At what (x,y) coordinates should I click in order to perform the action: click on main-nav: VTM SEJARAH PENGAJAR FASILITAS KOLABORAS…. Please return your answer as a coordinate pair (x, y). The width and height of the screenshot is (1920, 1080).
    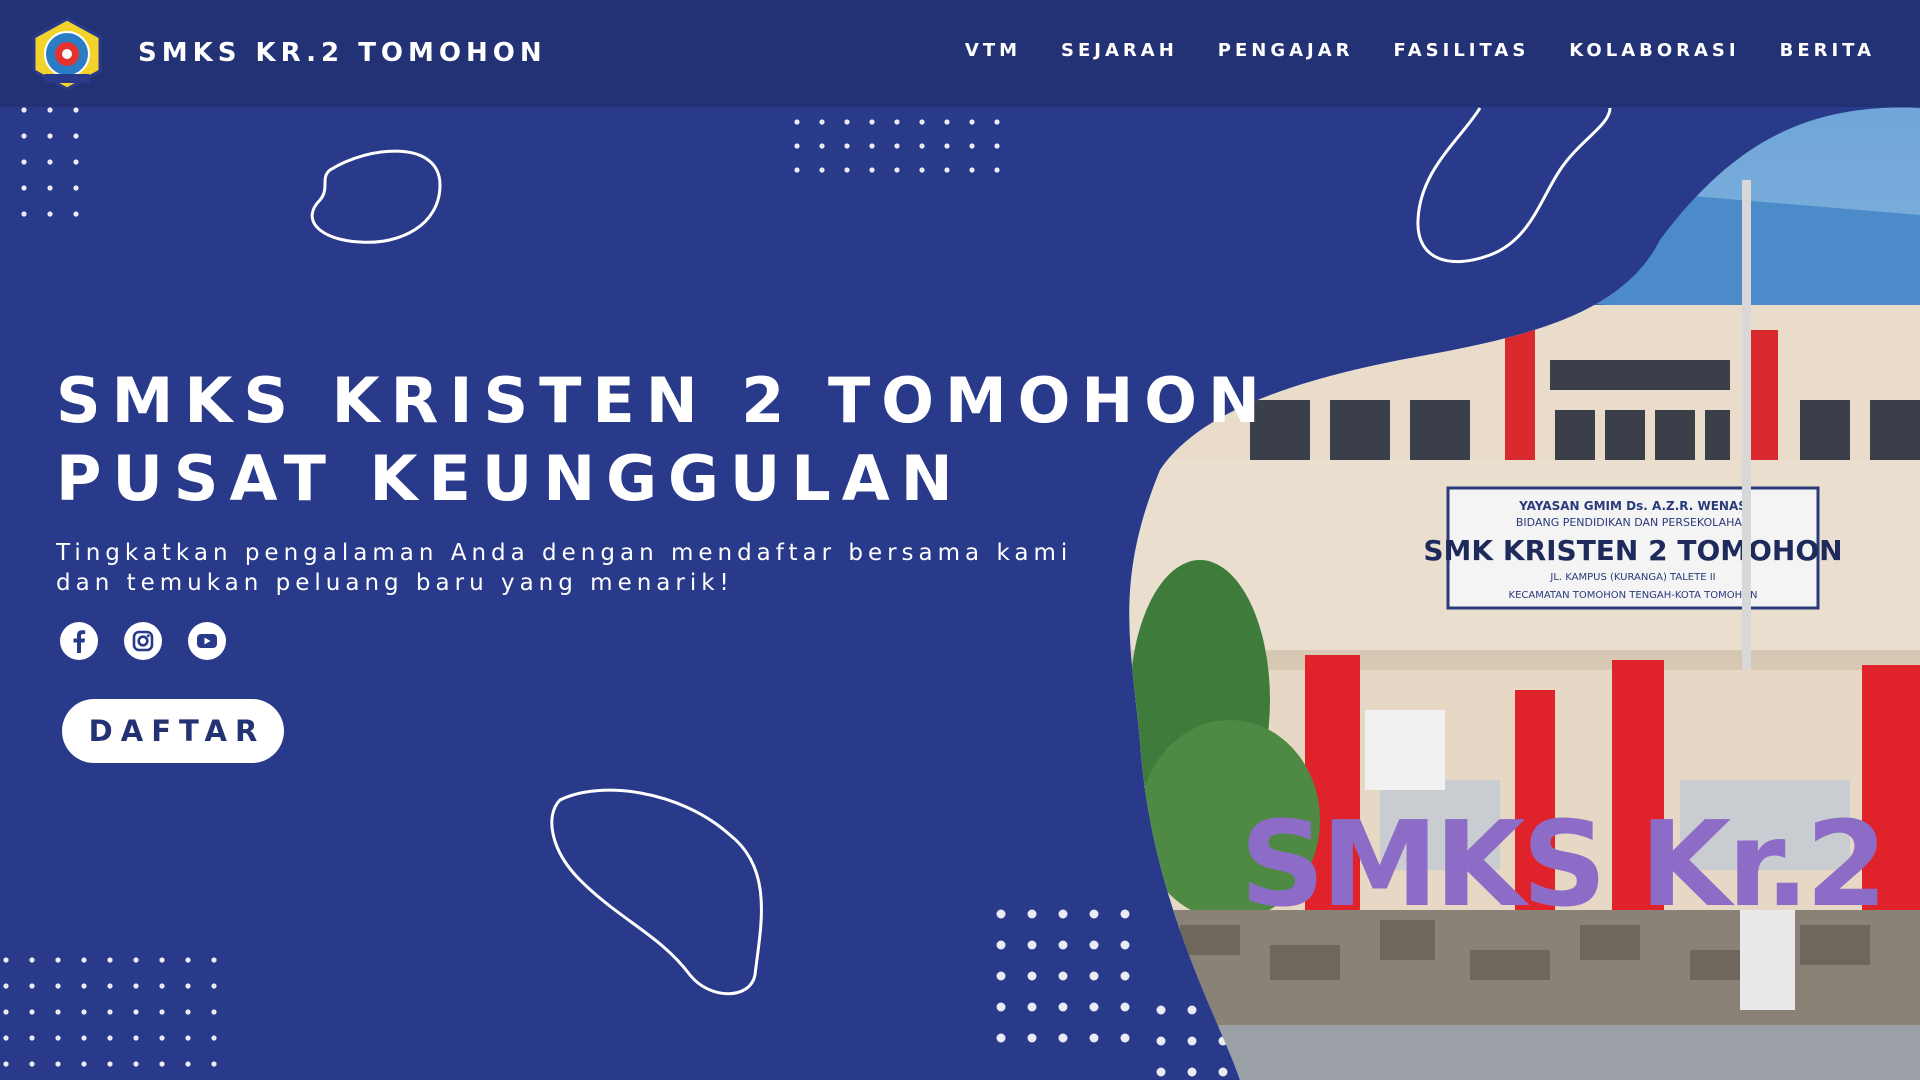
    Looking at the image, I should click on (1420, 50).